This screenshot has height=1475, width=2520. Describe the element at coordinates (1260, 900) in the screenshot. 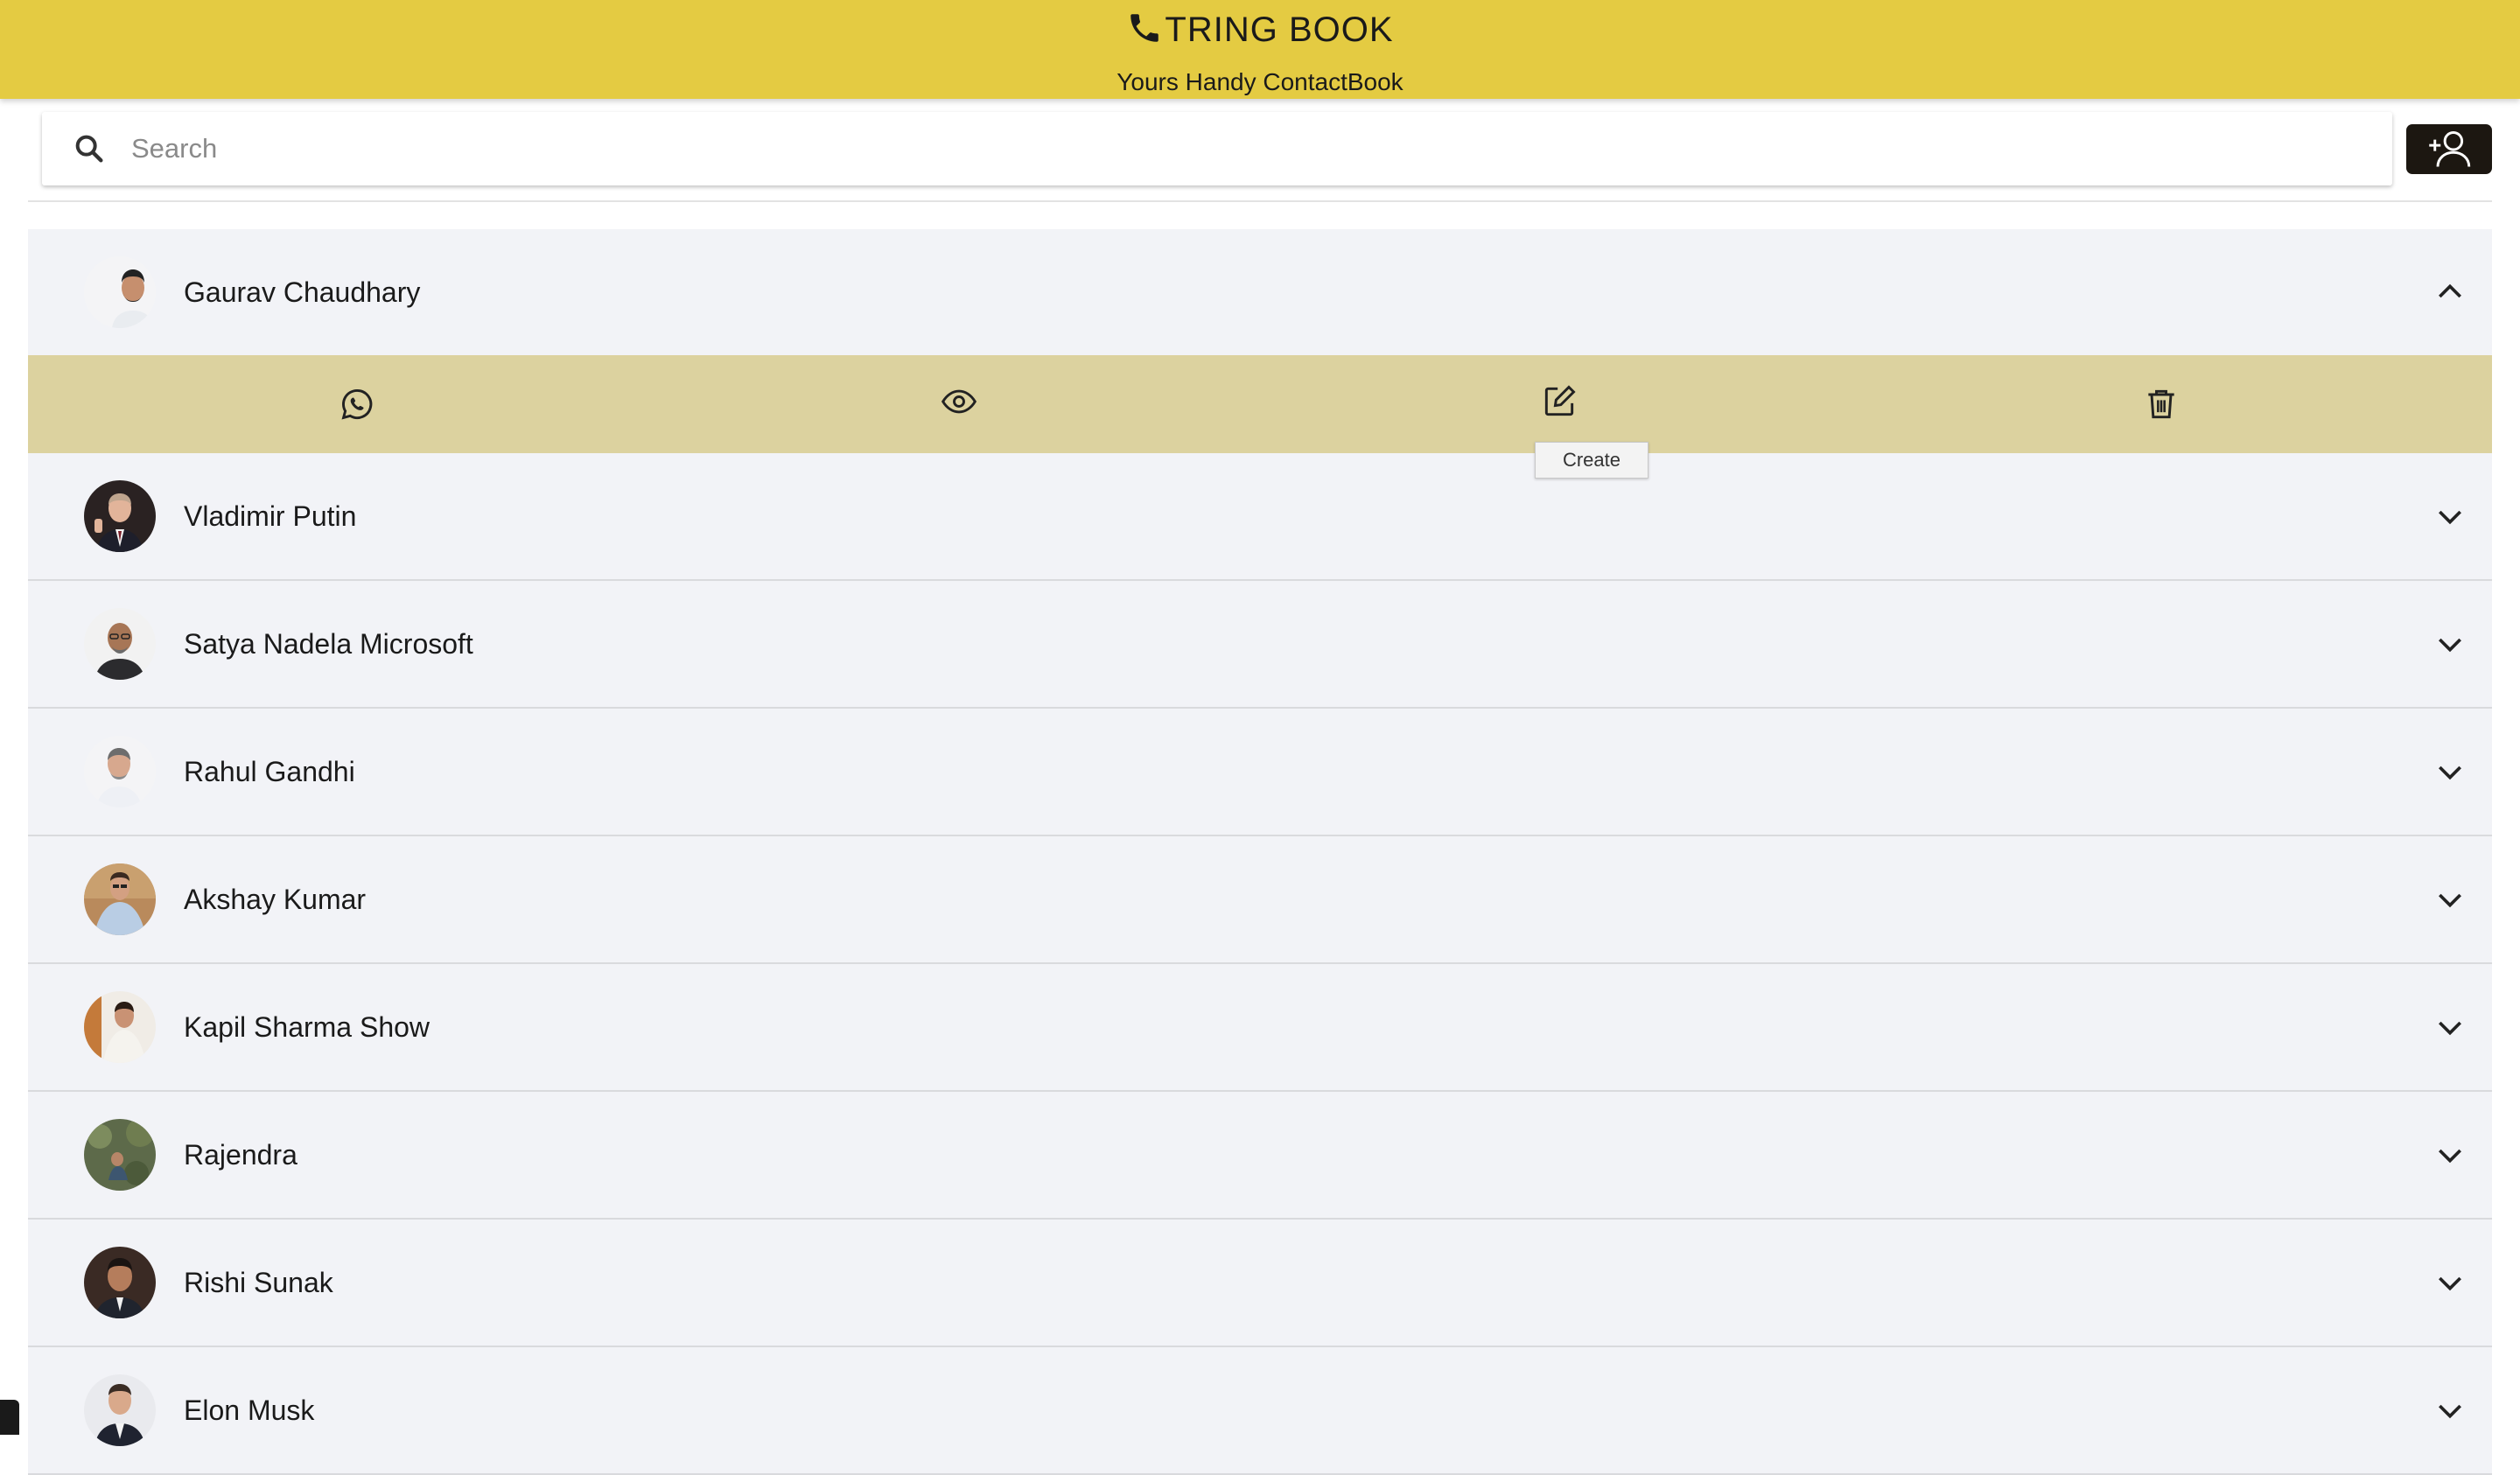

I see `contact-row: Akshay Kumar` at that location.